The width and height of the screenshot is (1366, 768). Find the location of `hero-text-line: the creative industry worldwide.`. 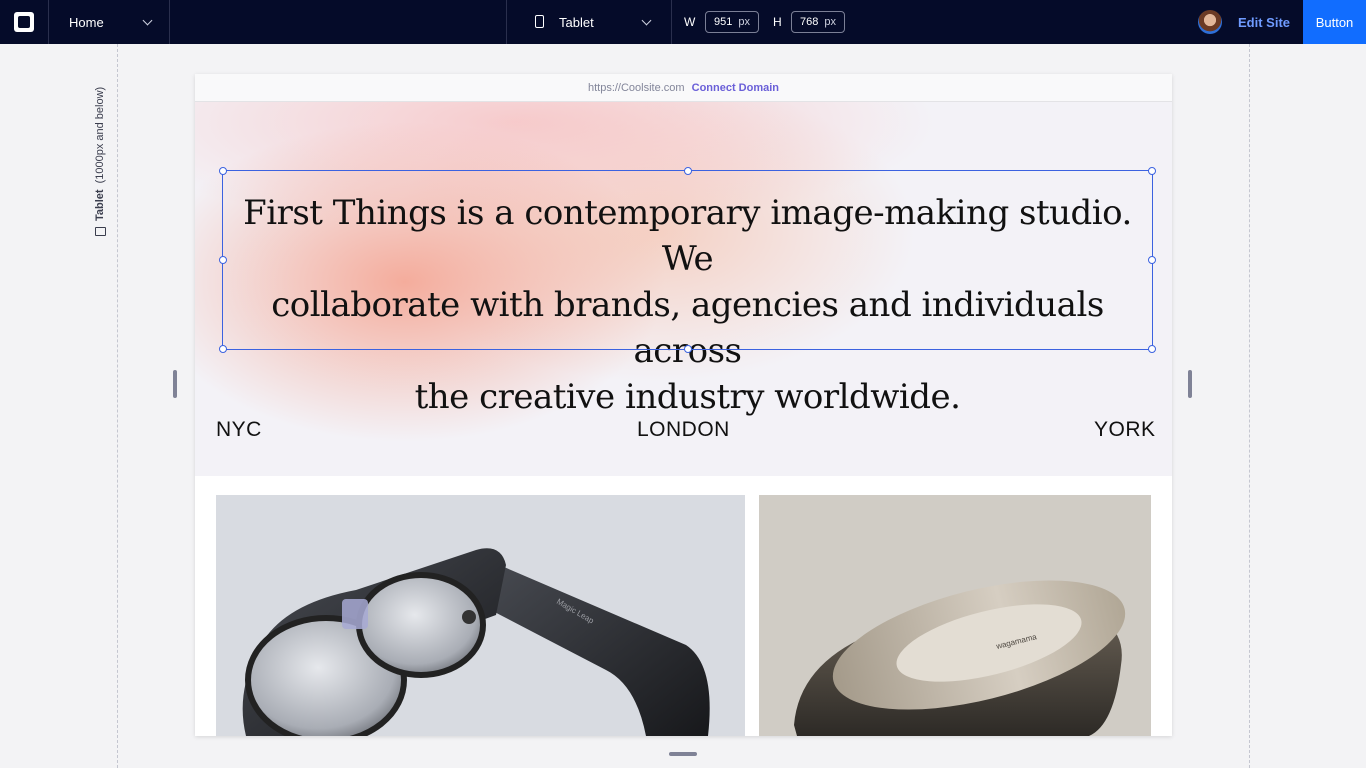

hero-text-line: the creative industry worldwide. is located at coordinates (687, 397).